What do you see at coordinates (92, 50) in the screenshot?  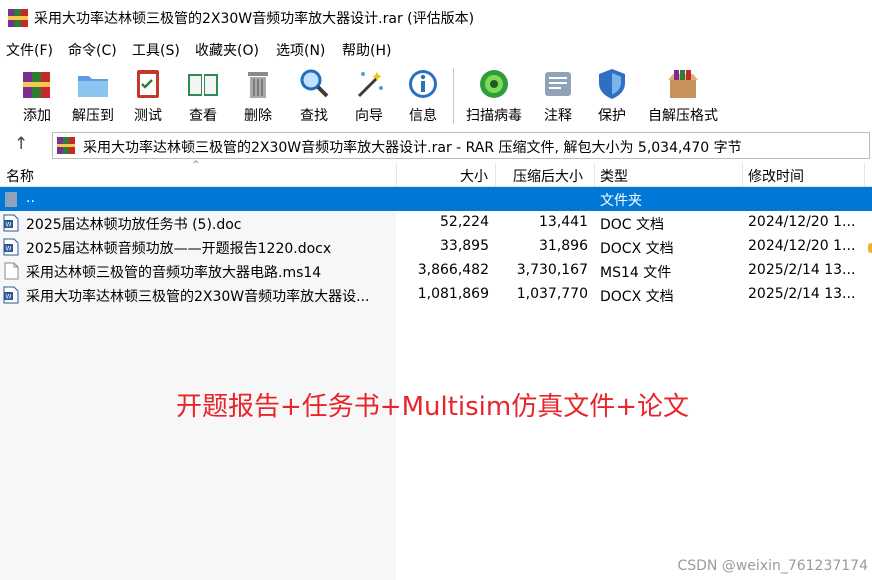 I see `menu-commands: 命令(C)` at bounding box center [92, 50].